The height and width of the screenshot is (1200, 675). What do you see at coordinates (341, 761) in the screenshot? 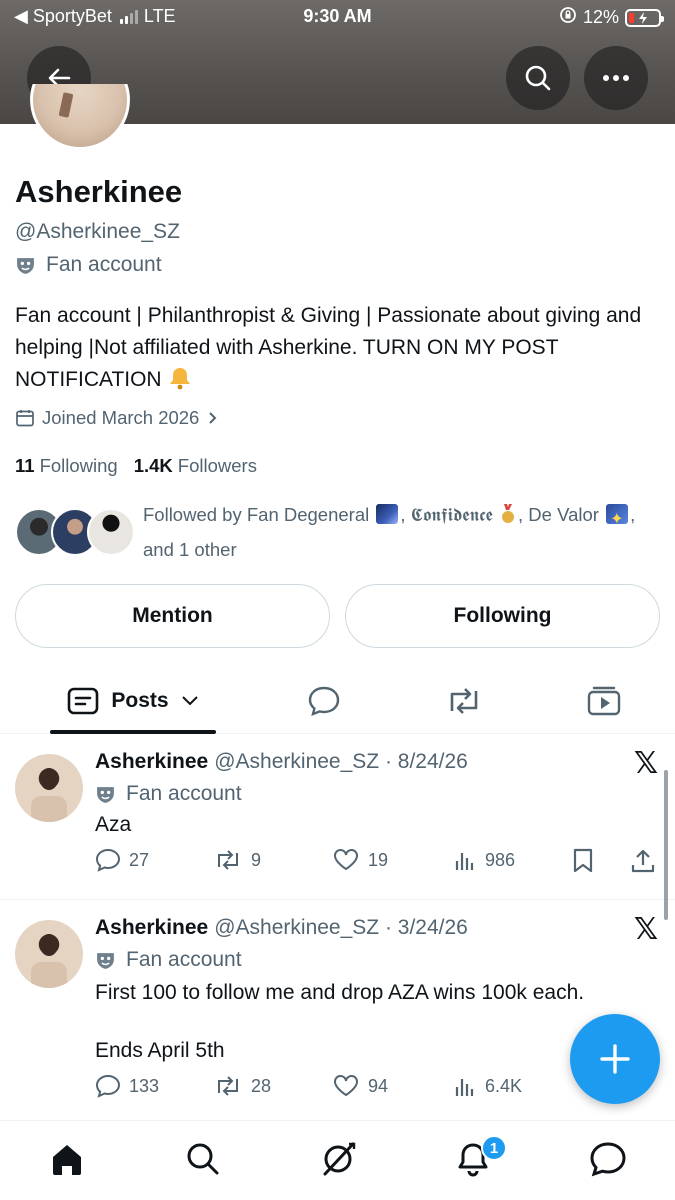
I see `post-meta: @Asherkinee_SZ · 8/24/26` at bounding box center [341, 761].